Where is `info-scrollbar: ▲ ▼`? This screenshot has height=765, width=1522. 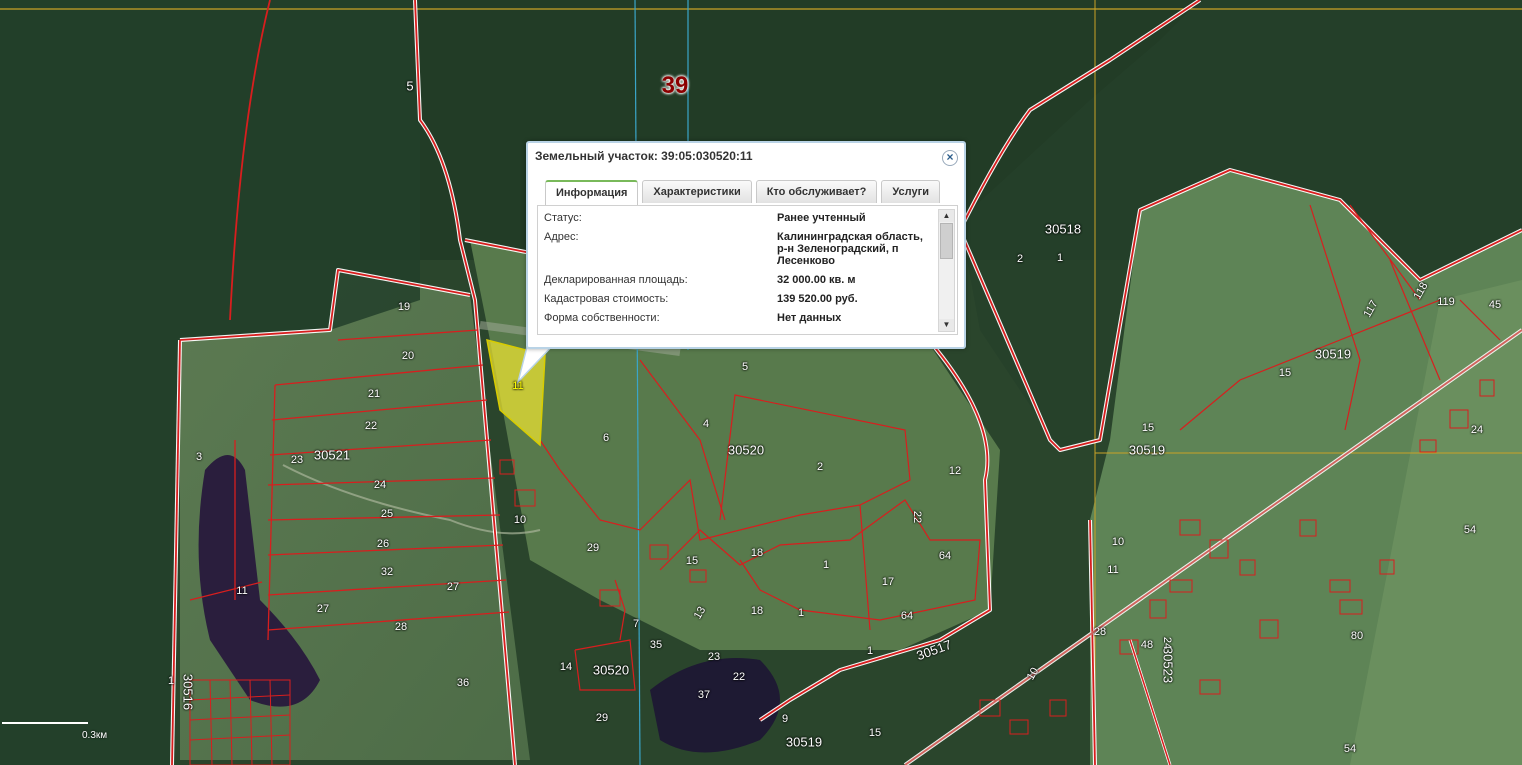 info-scrollbar: ▲ ▼ is located at coordinates (946, 270).